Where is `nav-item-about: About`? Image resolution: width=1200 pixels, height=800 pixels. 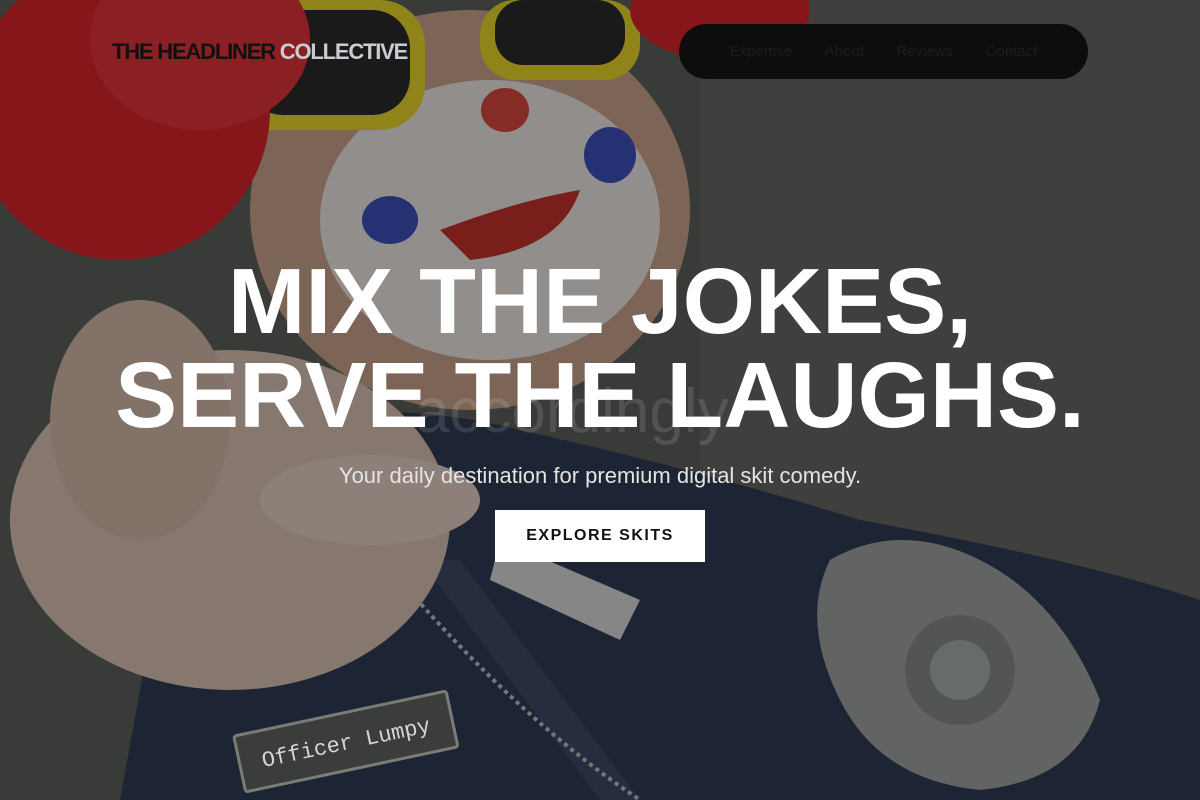
nav-item-about: About is located at coordinates (844, 51).